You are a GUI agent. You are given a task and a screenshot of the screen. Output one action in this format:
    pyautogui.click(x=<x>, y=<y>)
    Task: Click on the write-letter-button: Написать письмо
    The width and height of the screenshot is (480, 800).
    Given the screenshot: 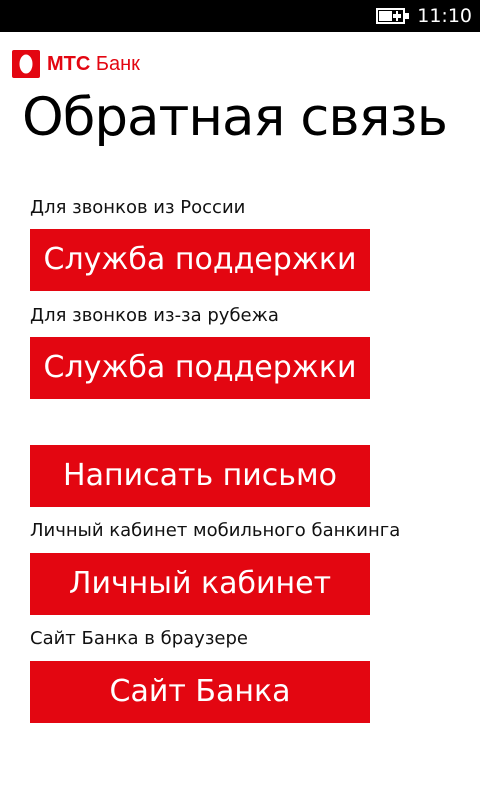 What is the action you would take?
    pyautogui.click(x=200, y=476)
    